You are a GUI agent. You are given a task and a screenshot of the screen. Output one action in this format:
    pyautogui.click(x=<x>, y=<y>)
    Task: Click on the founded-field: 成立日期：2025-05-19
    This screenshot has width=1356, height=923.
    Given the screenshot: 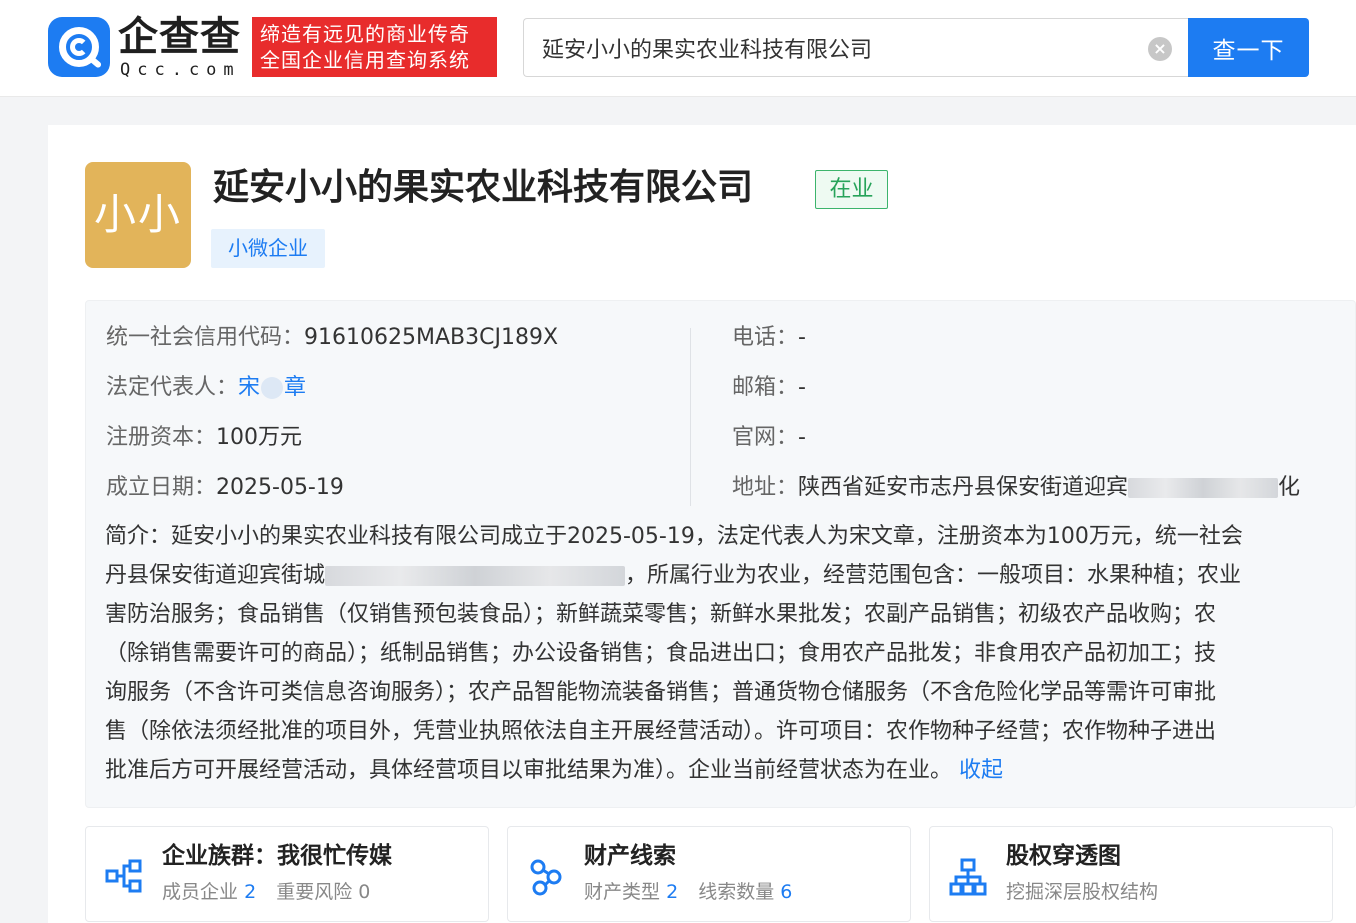 What is the action you would take?
    pyautogui.click(x=225, y=488)
    